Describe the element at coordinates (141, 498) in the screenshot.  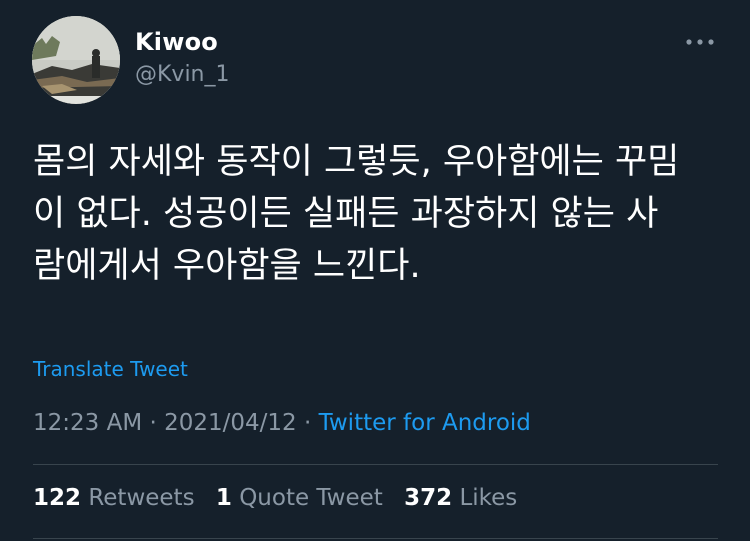
I see `retweets-label: Retweets` at that location.